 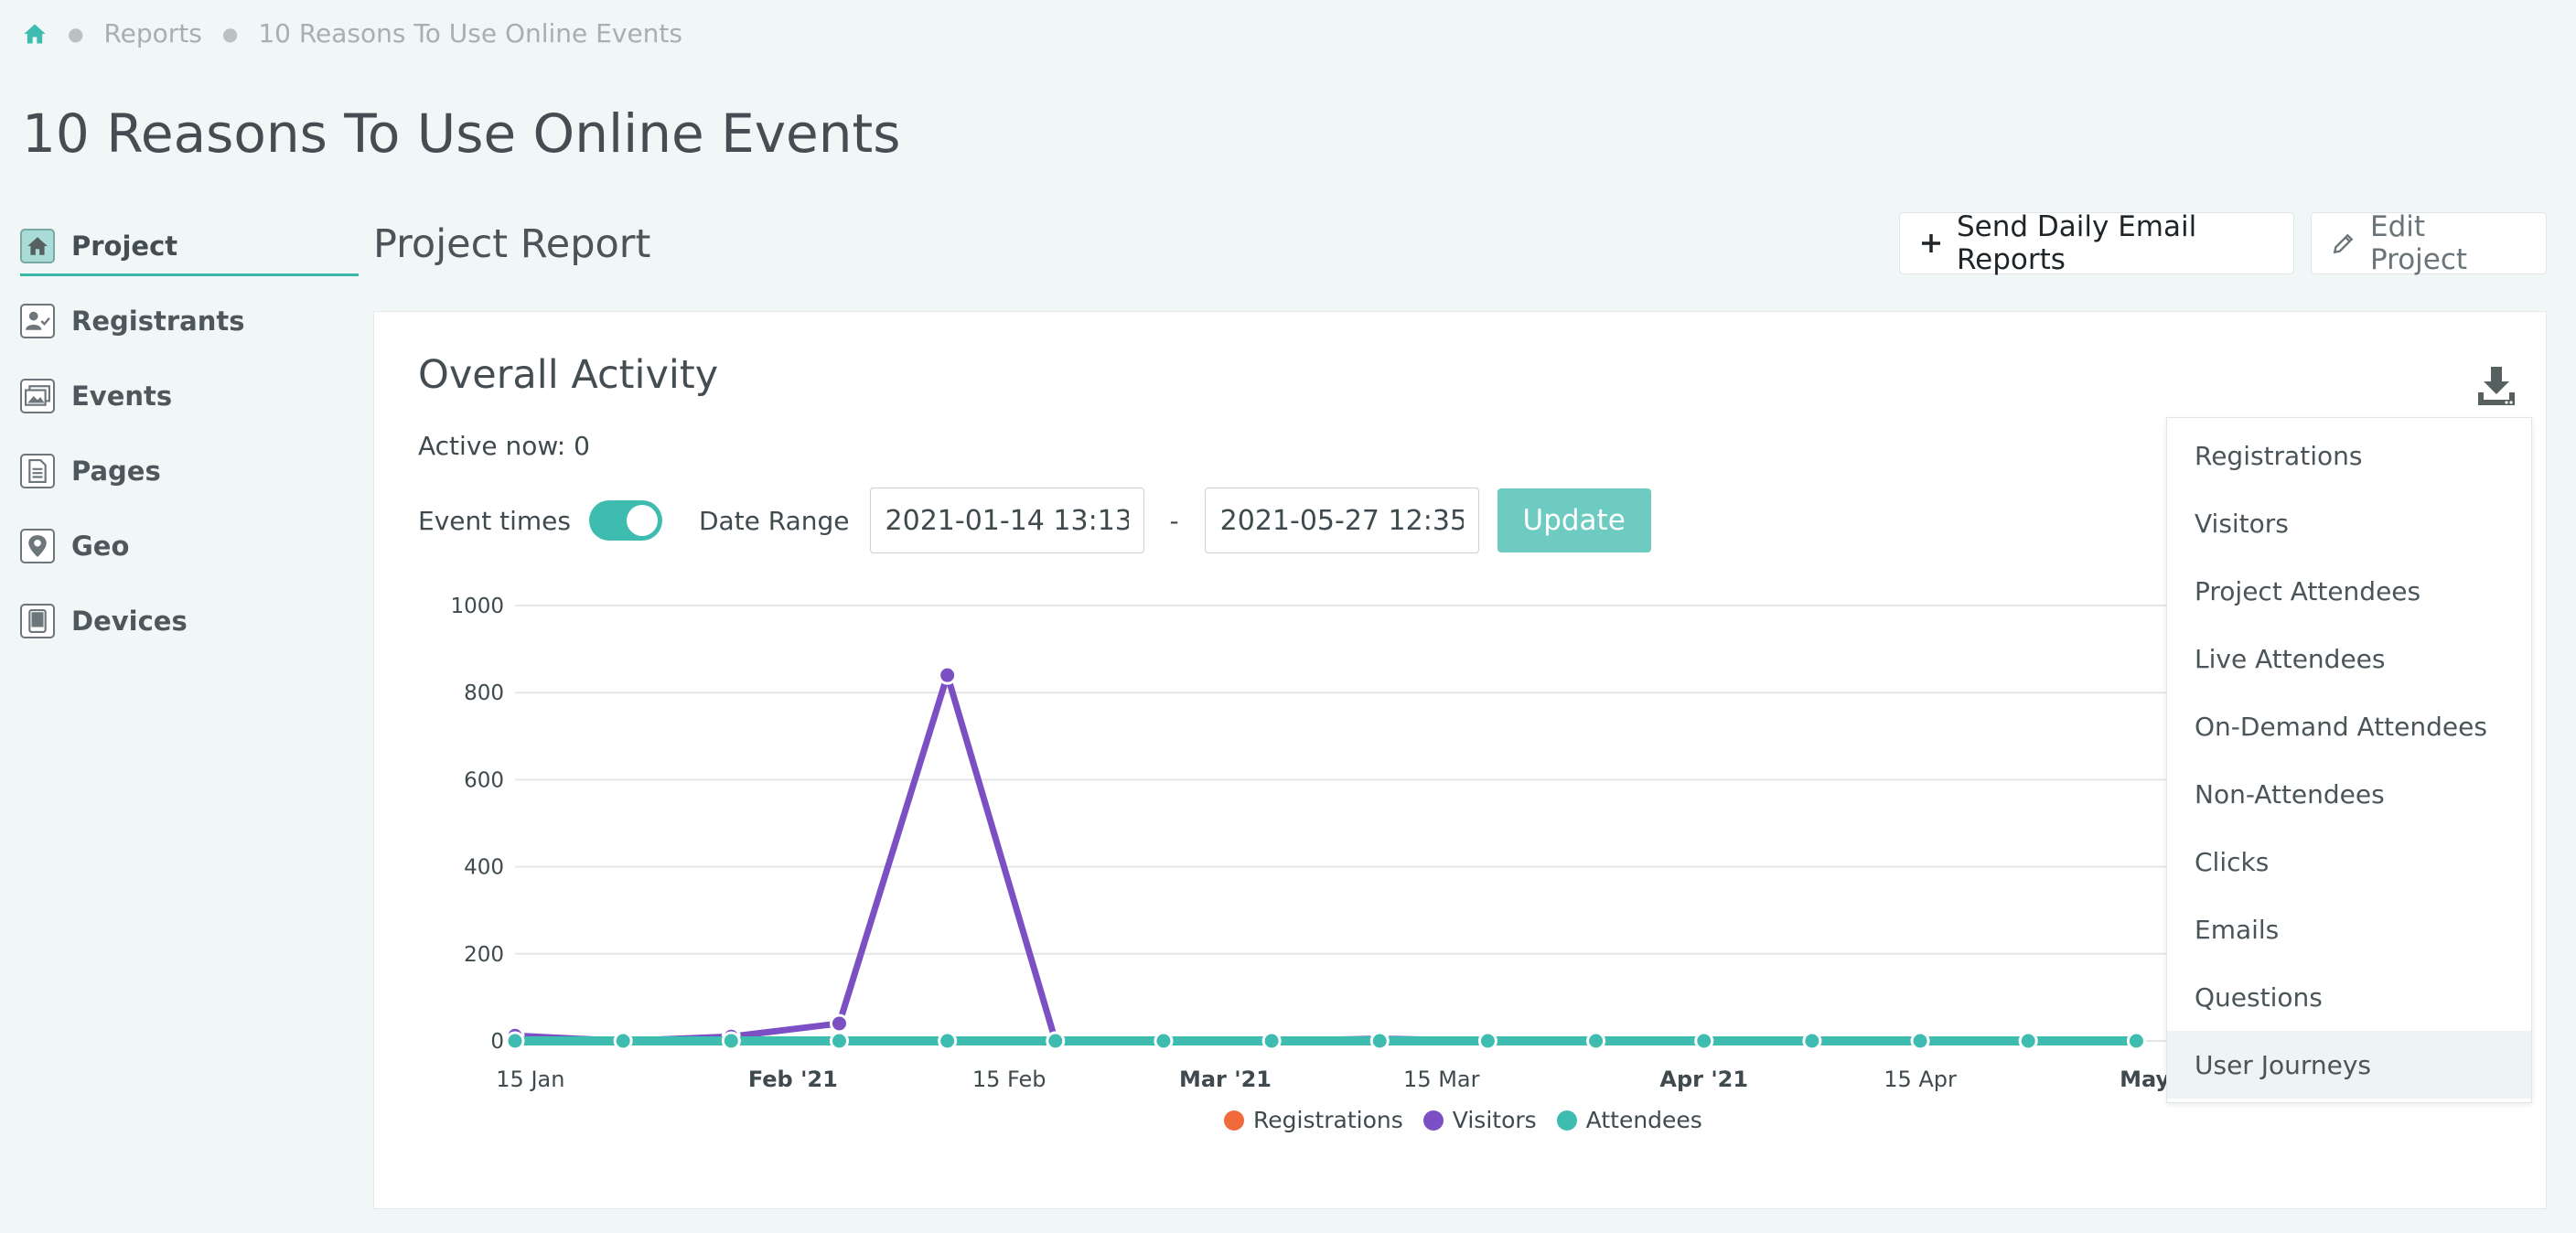 What do you see at coordinates (1704, 1079) in the screenshot?
I see `x-tick-label: Apr '21` at bounding box center [1704, 1079].